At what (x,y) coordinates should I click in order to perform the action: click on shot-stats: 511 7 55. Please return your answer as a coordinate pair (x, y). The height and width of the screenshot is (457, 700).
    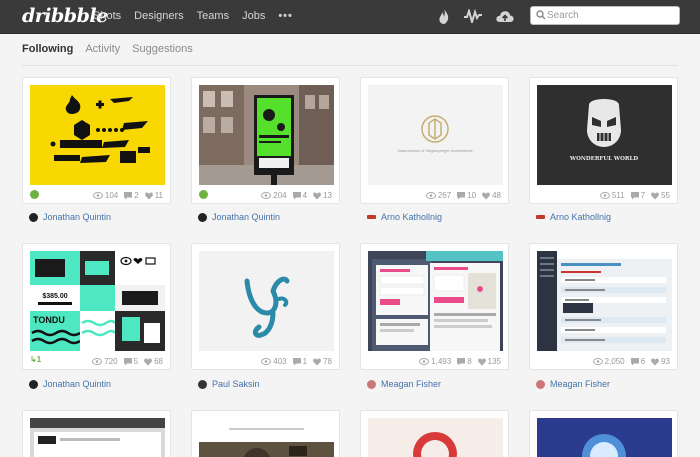
    Looking at the image, I should click on (634, 195).